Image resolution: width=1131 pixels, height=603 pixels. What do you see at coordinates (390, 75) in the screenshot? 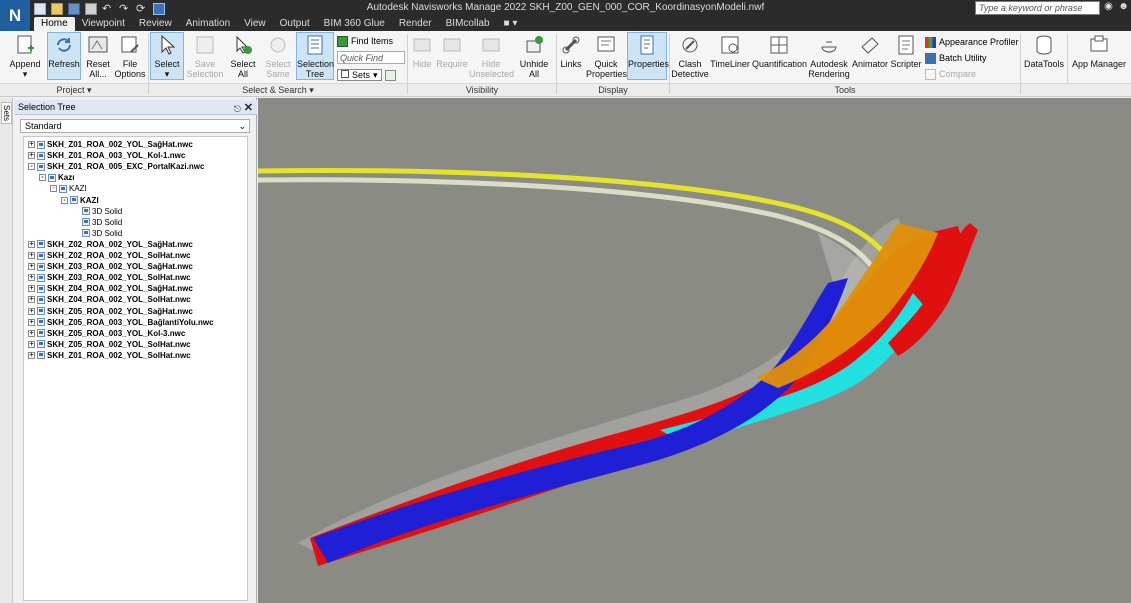
I see `manage-sets-icon` at bounding box center [390, 75].